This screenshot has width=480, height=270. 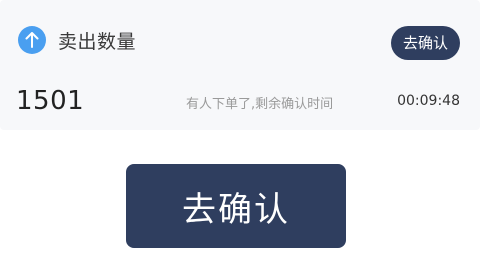 What do you see at coordinates (50, 101) in the screenshot?
I see `quantity-value: 1501` at bounding box center [50, 101].